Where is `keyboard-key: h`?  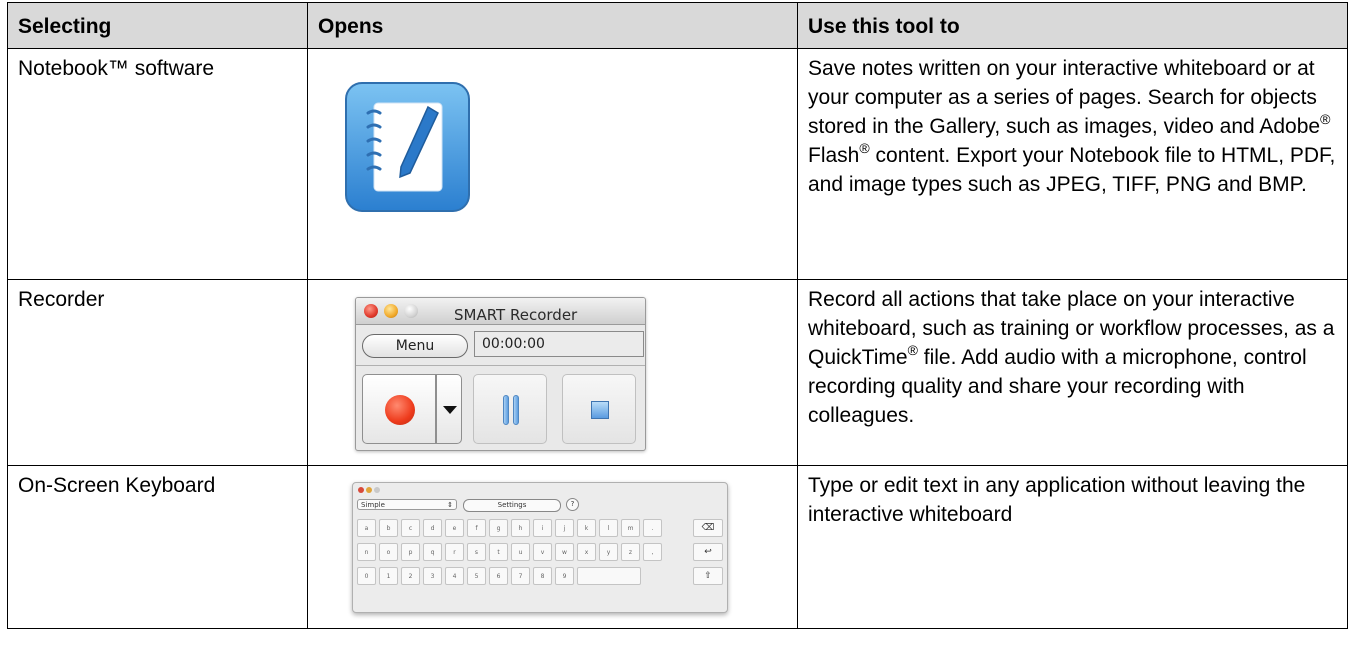
keyboard-key: h is located at coordinates (520, 528).